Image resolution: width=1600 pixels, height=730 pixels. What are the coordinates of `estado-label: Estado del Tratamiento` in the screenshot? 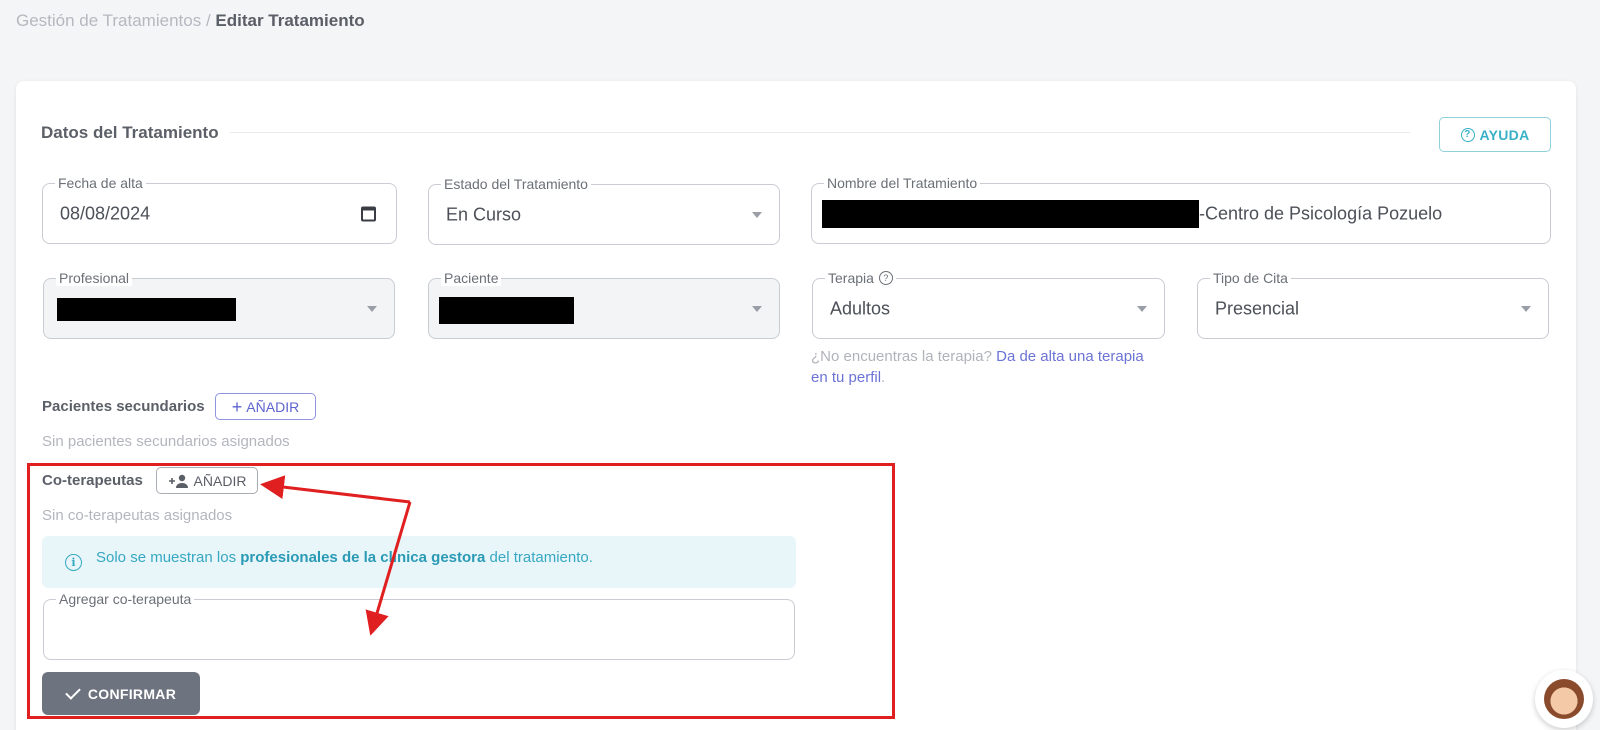 It's located at (516, 184).